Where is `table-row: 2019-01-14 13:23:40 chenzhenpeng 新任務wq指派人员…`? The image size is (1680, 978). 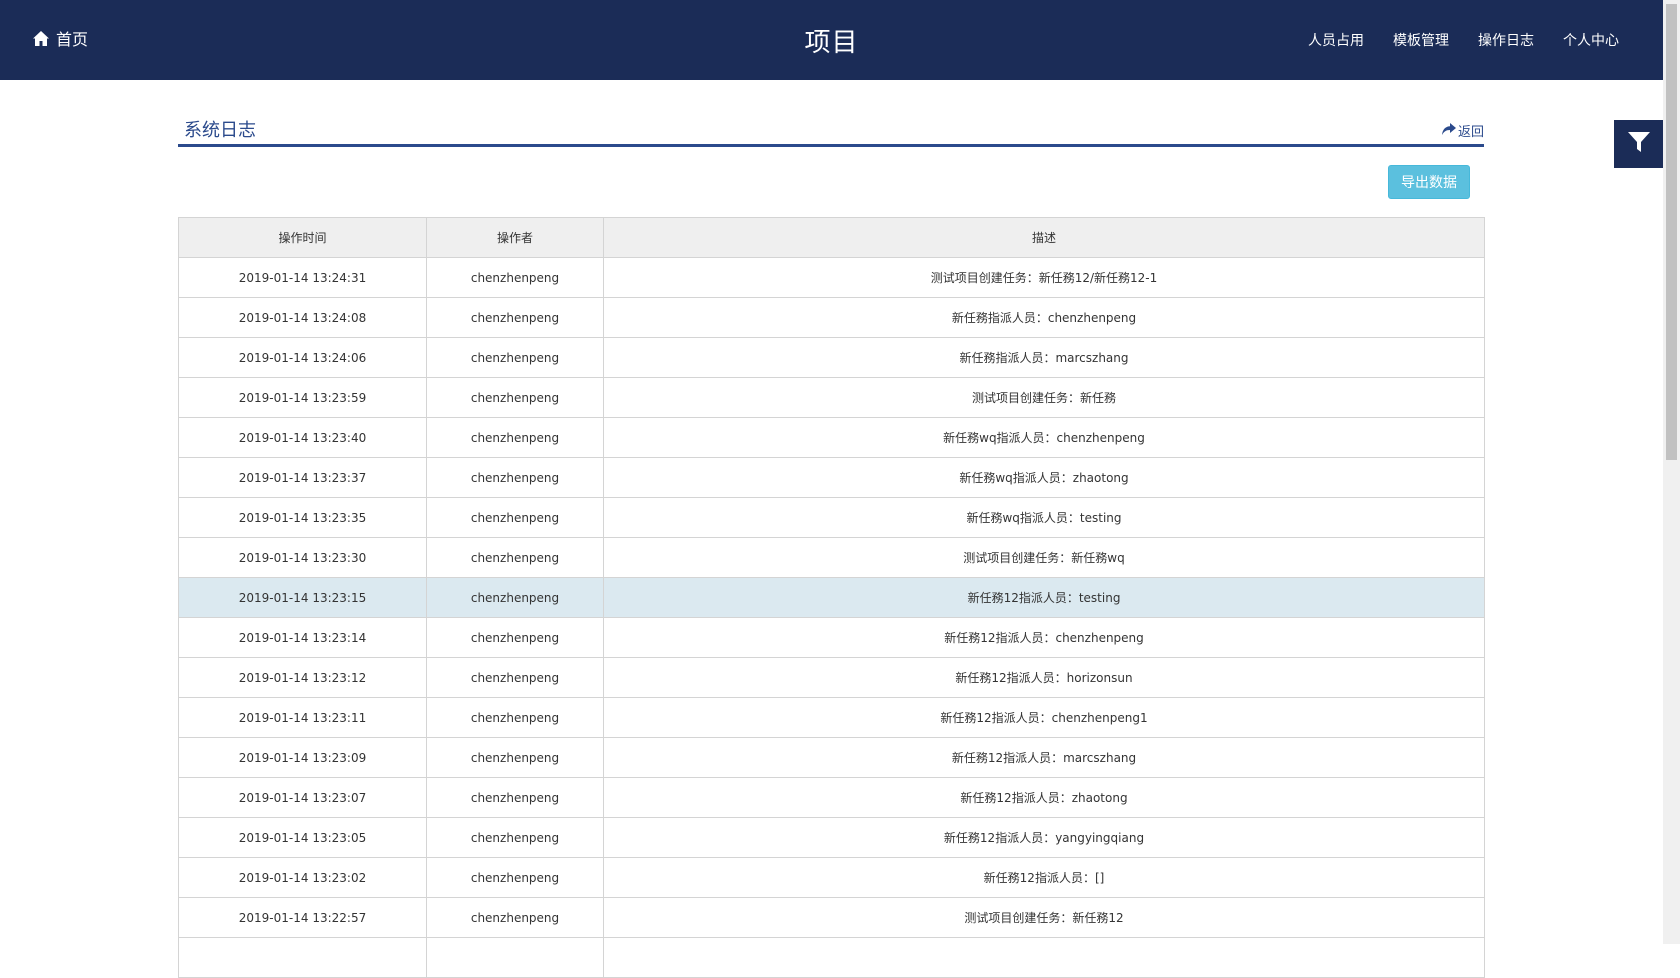
table-row: 2019-01-14 13:23:40 chenzhenpeng 新任務wq指派人员… is located at coordinates (831, 437).